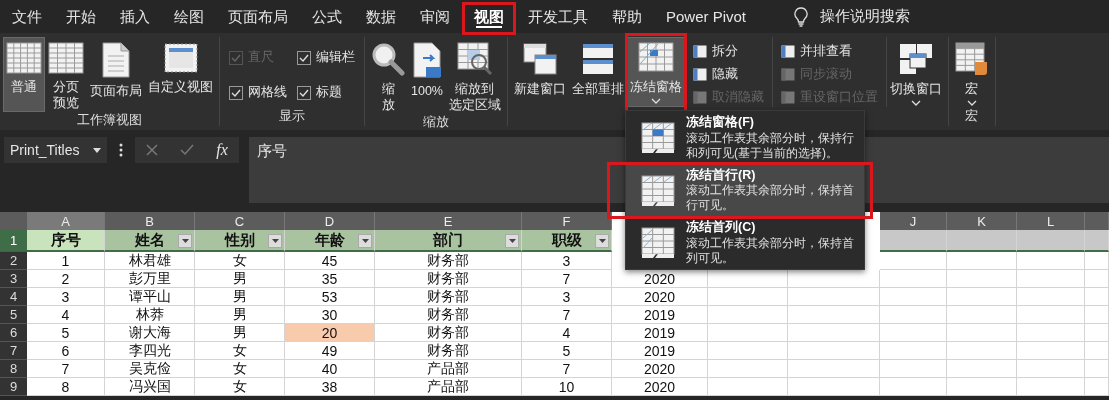  I want to click on menu-item-description: 滚动工作表其余部分时，保持首行可见。, so click(770, 198).